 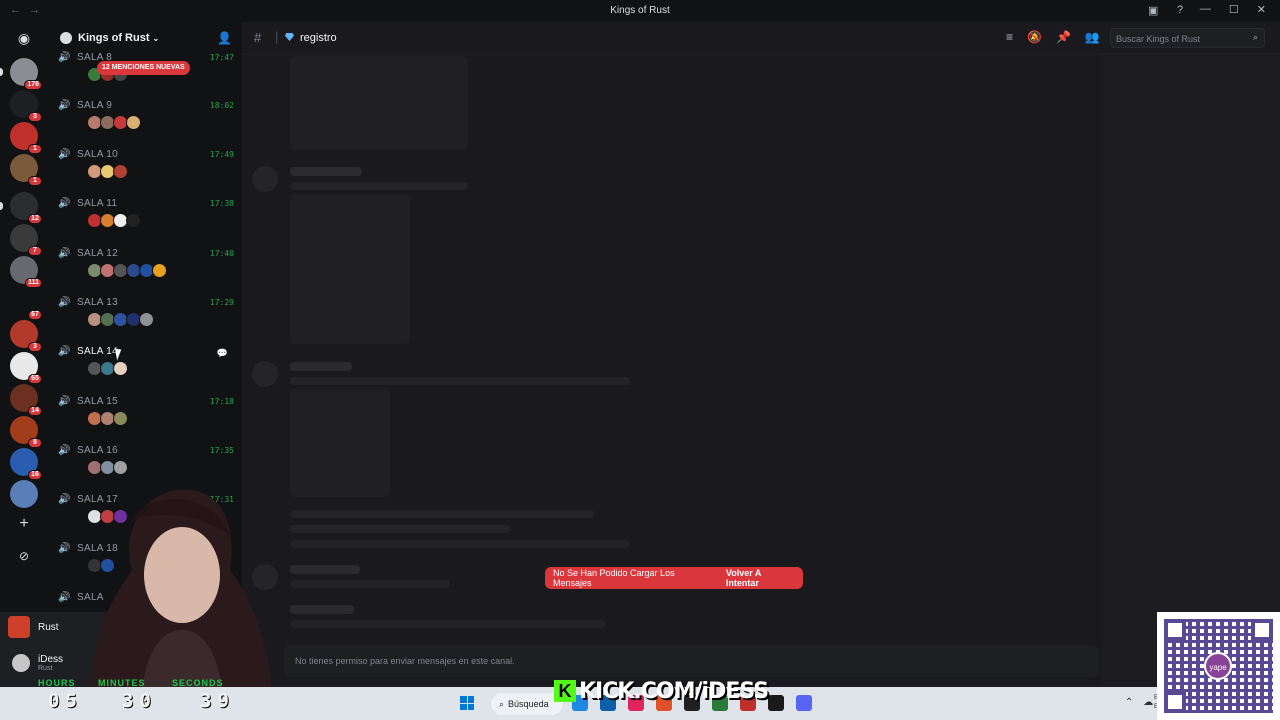 I want to click on guild-icon, so click(x=24, y=494).